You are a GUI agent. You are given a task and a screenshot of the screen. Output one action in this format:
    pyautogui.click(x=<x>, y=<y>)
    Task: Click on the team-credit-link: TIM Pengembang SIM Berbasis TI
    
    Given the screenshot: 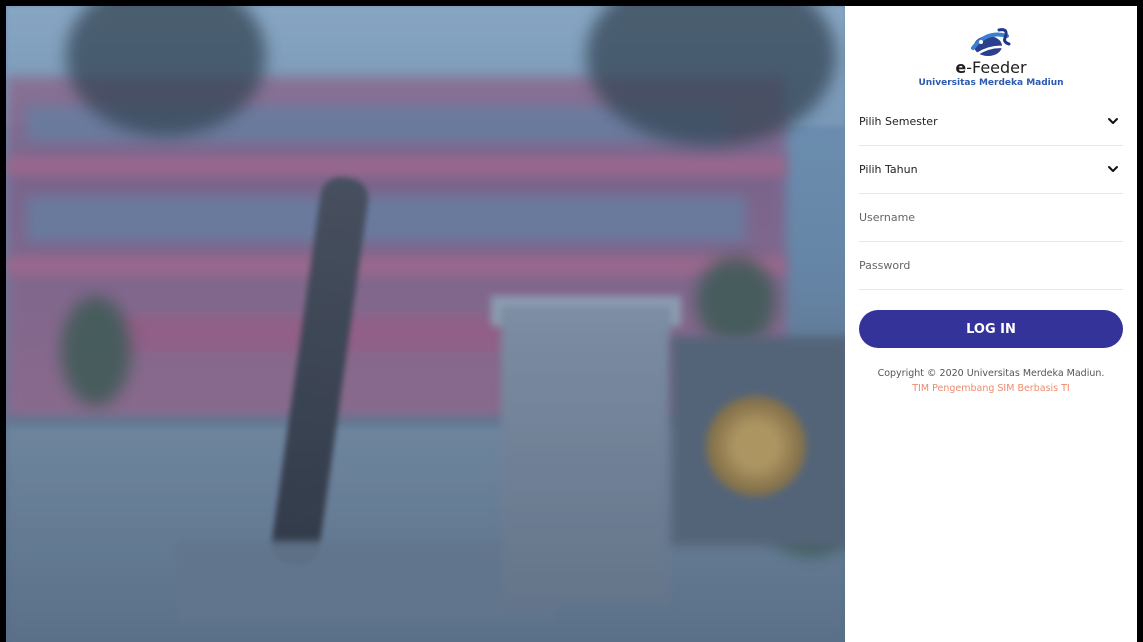 What is the action you would take?
    pyautogui.click(x=991, y=388)
    